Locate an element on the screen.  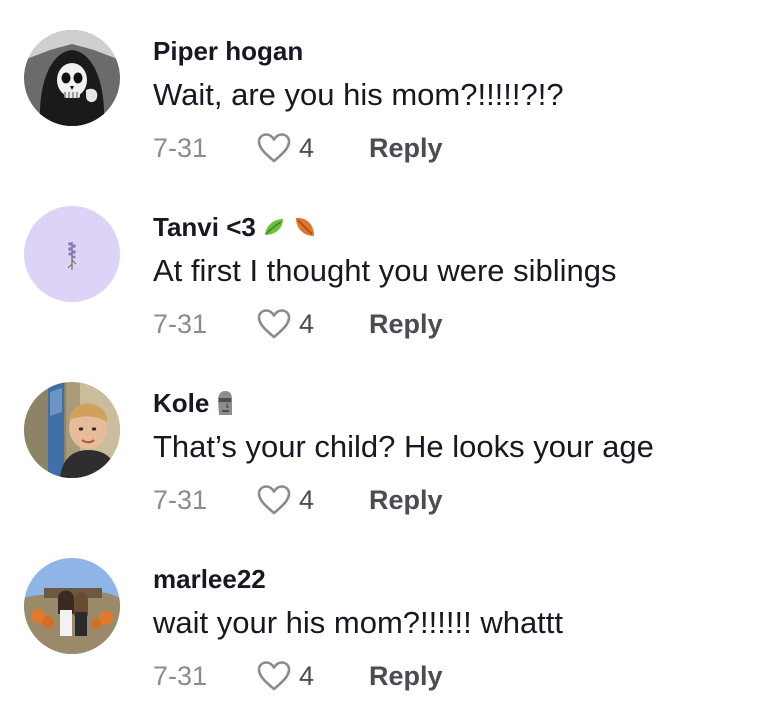
comment-username: Kole is located at coordinates (194, 403).